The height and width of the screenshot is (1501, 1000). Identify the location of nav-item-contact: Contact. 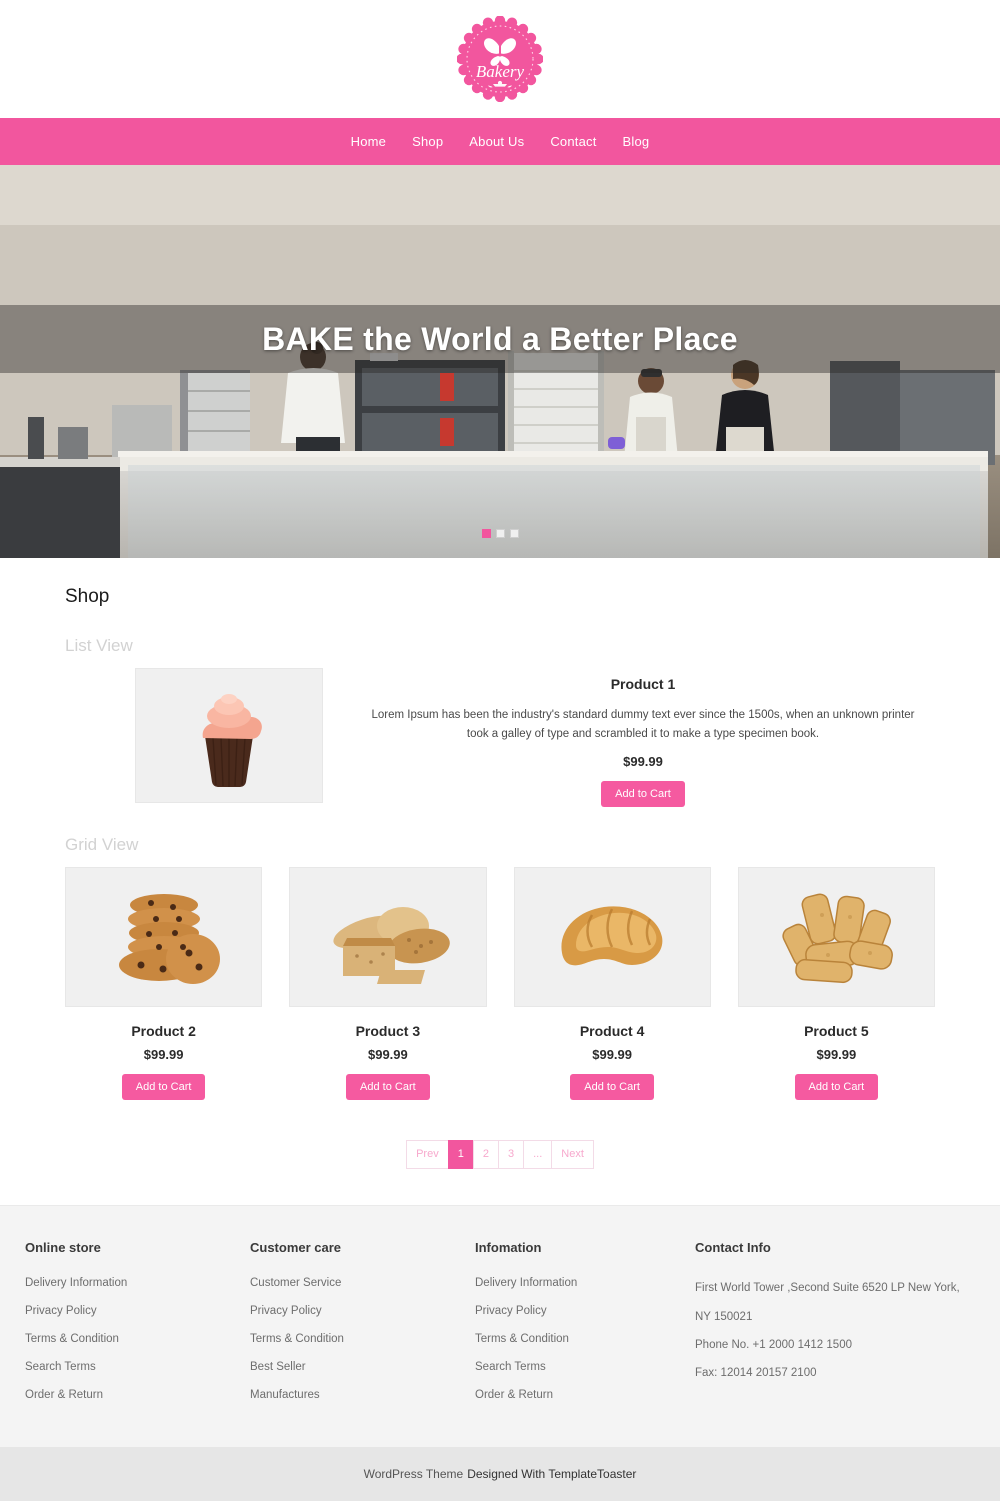
(573, 141).